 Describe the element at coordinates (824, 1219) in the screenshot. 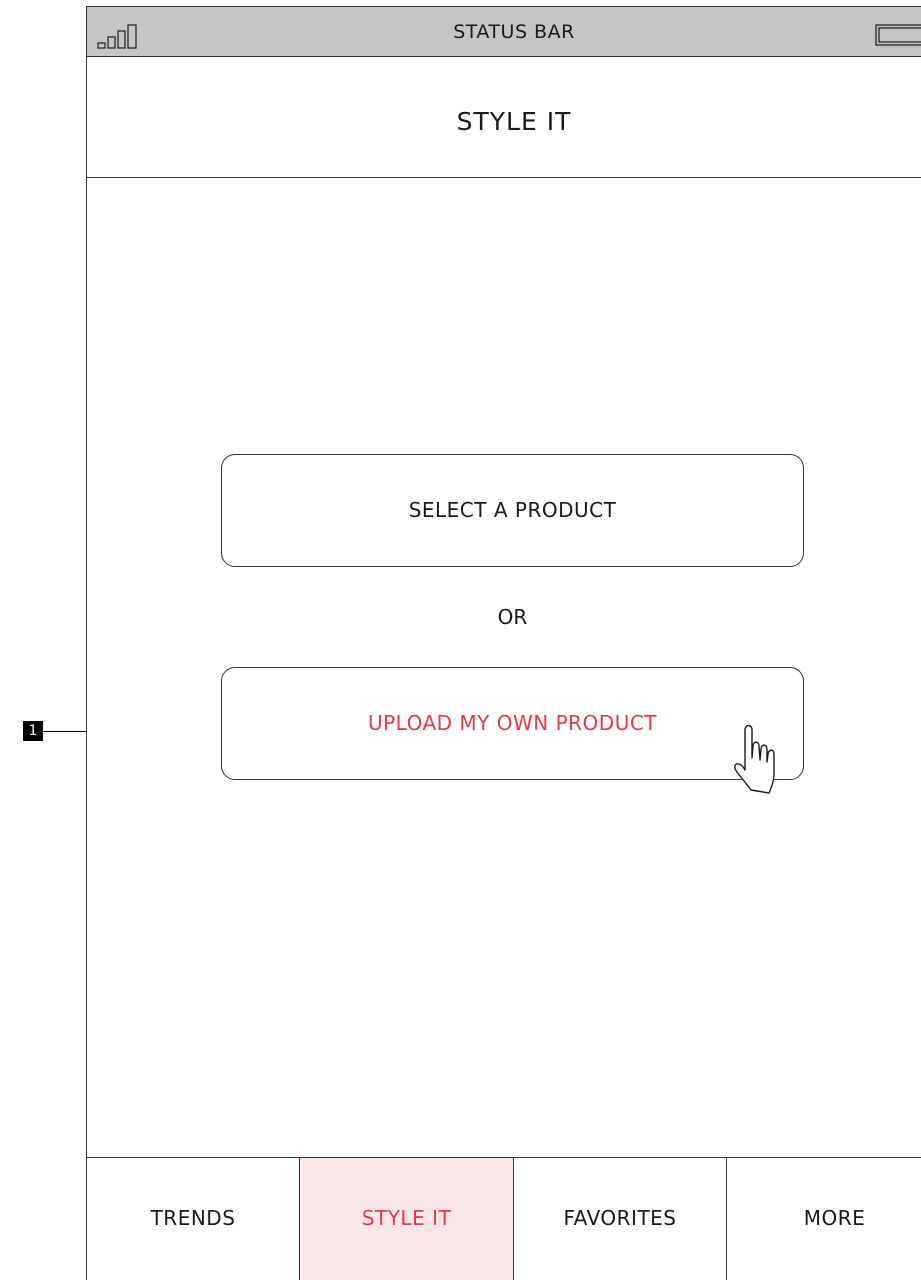

I see `tab-more: MORE` at that location.